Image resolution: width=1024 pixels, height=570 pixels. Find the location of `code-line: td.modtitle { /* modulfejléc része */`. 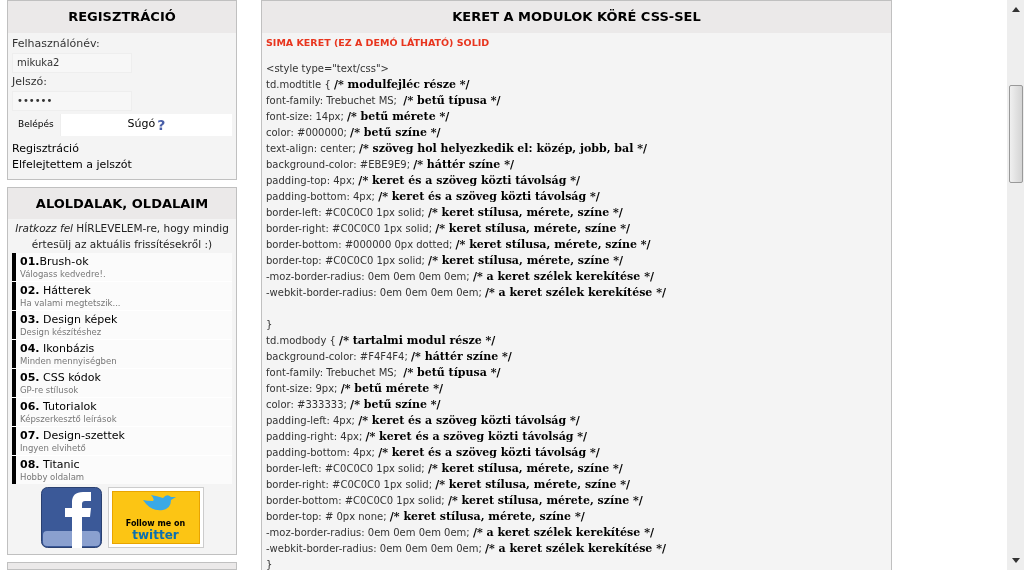

code-line: td.modtitle { /* modulfejléc része */ is located at coordinates (368, 84).